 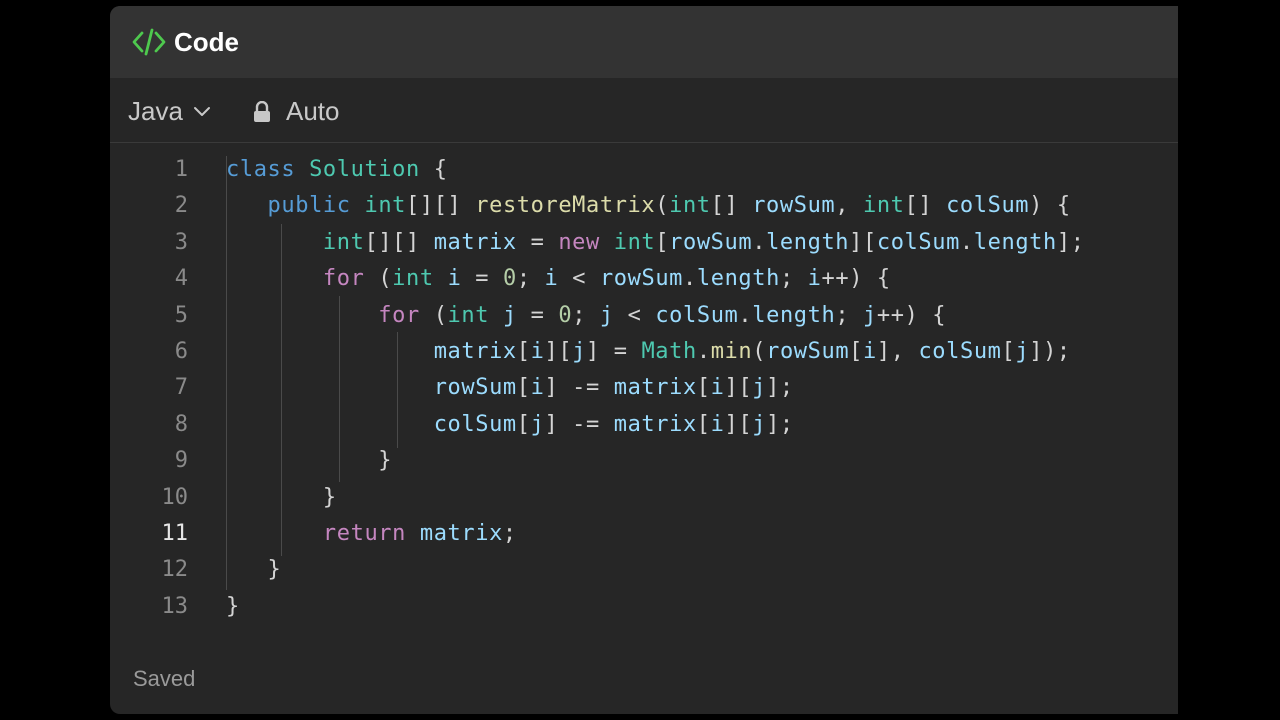 What do you see at coordinates (296, 111) in the screenshot?
I see `auto-mode: Auto` at bounding box center [296, 111].